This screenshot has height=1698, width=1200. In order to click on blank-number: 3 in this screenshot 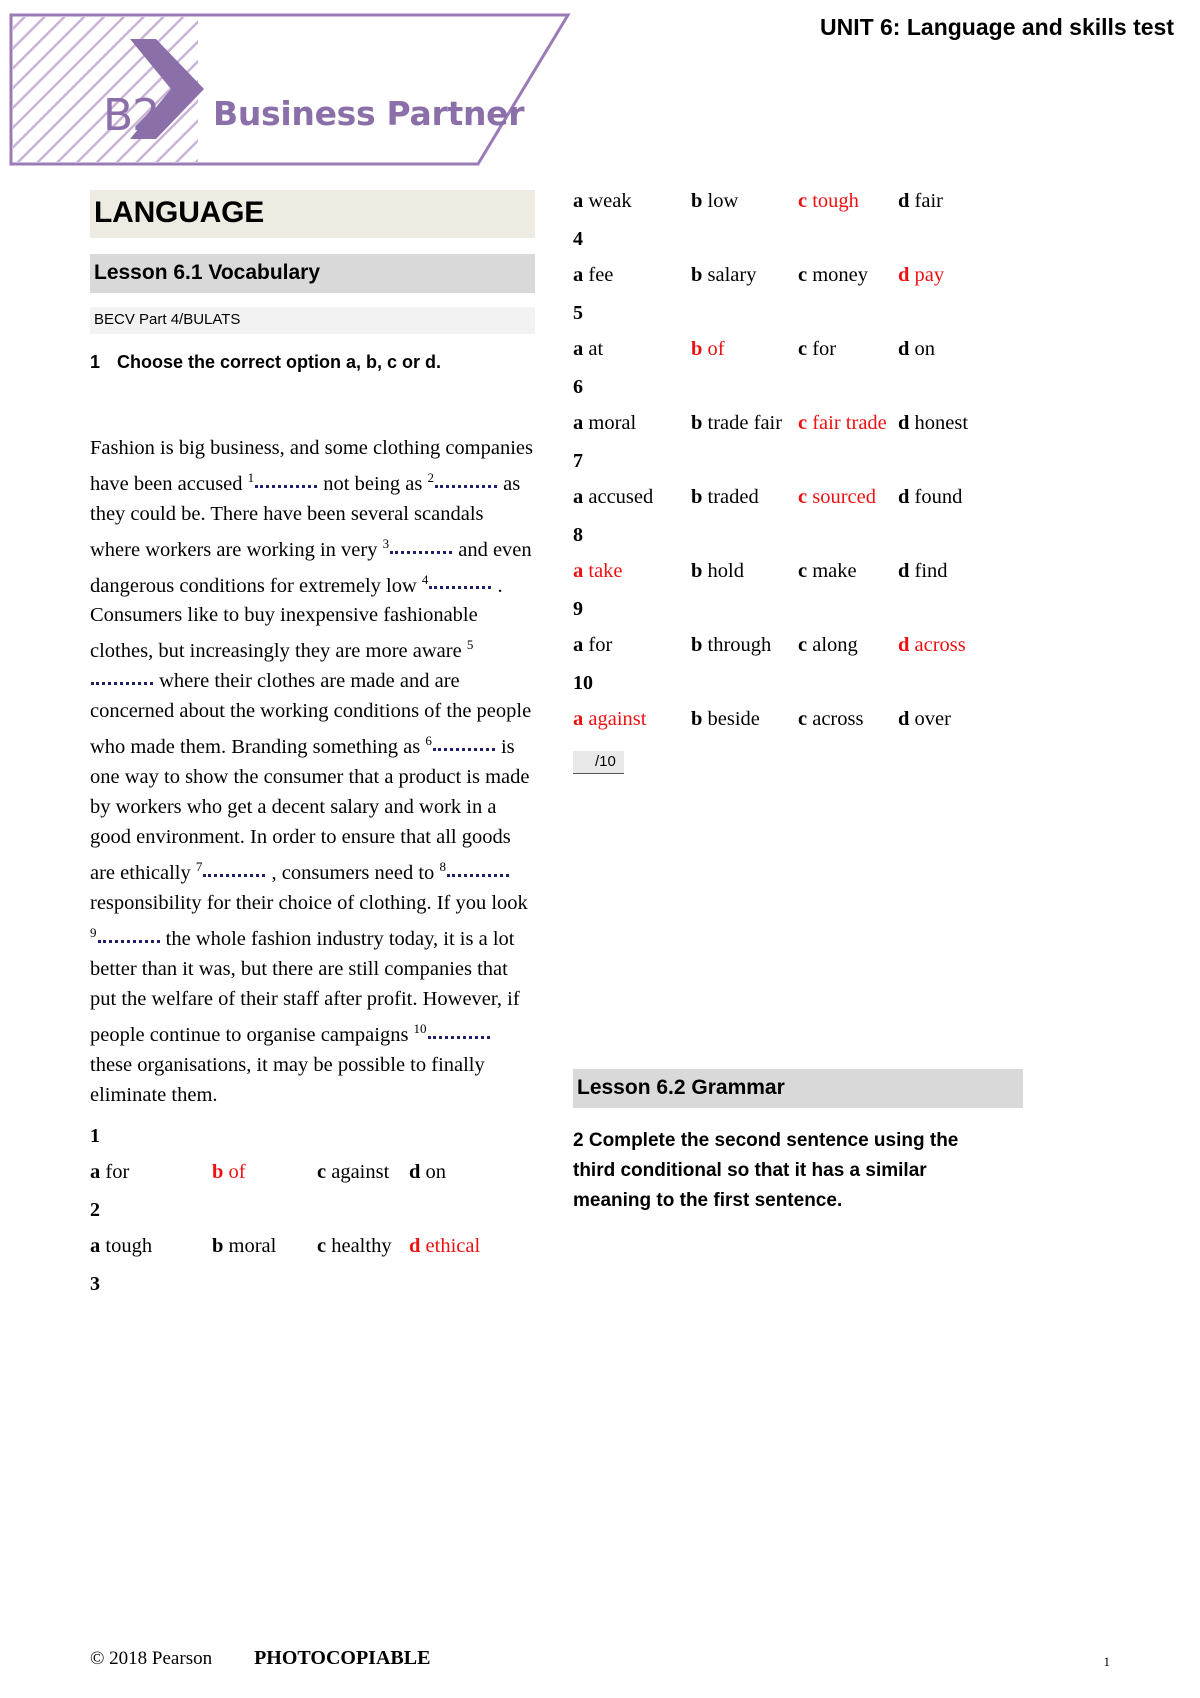, I will do `click(386, 543)`.